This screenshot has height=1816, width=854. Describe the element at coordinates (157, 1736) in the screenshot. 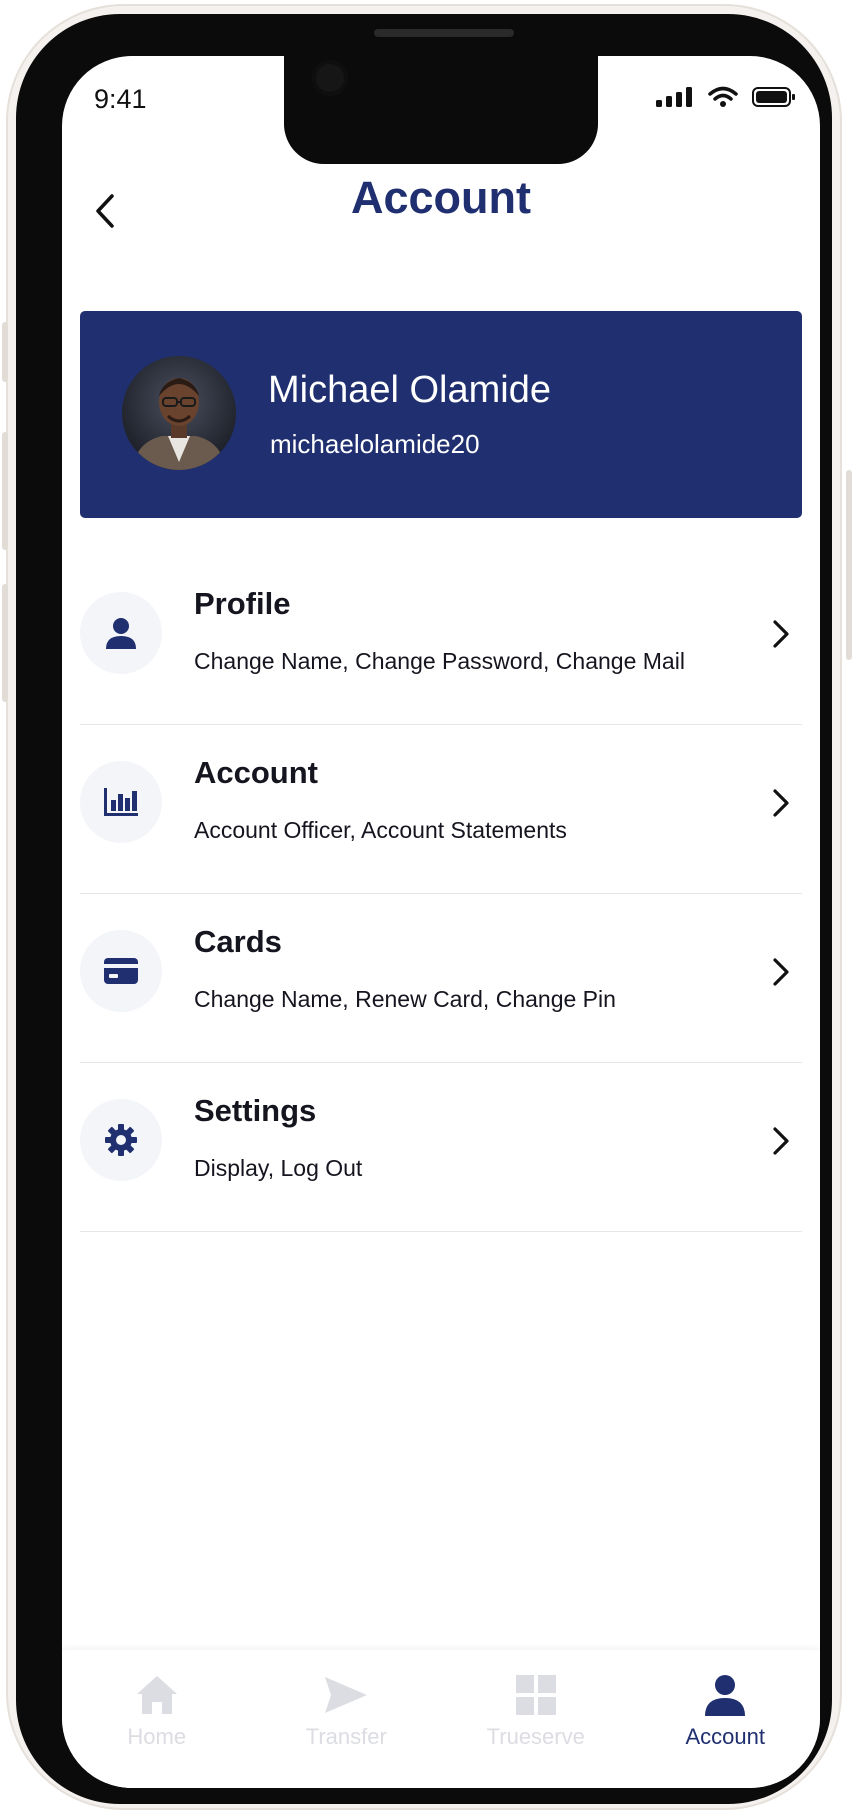

I see `nav-label: Home` at that location.